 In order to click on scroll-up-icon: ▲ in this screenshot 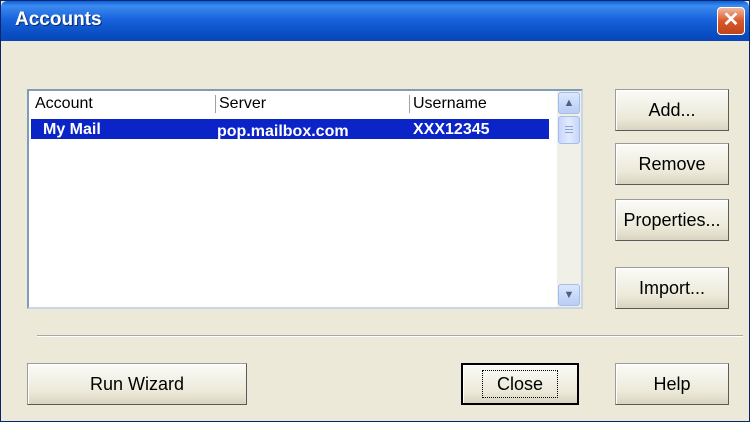, I will do `click(569, 103)`.